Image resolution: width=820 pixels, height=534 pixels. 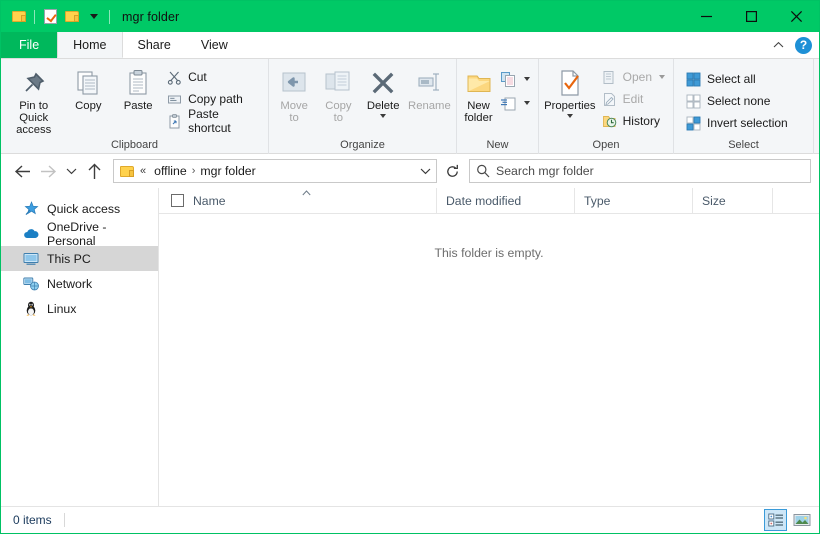 What do you see at coordinates (516, 79) in the screenshot?
I see `new-item-button` at bounding box center [516, 79].